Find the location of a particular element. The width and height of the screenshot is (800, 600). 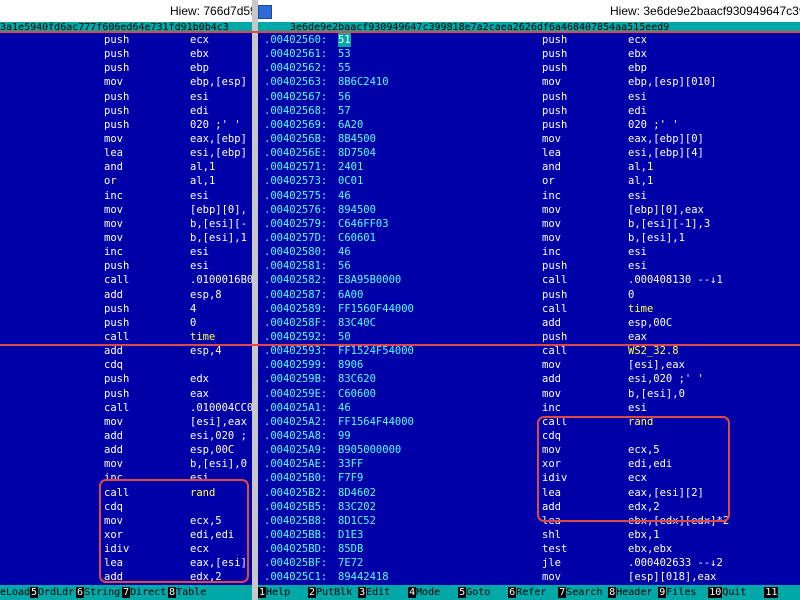

left-operand: time is located at coordinates (203, 336).